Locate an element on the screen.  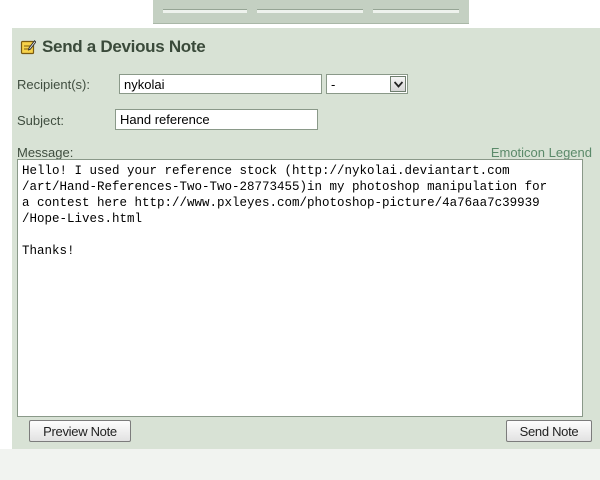
recipient-label: Recipient(s): is located at coordinates (53, 84).